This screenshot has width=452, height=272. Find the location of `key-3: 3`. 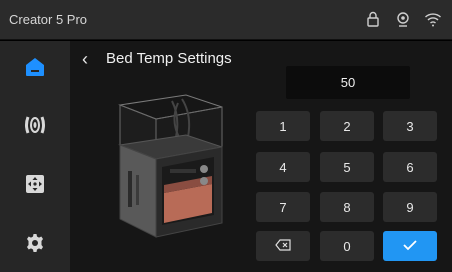

key-3: 3 is located at coordinates (410, 126).